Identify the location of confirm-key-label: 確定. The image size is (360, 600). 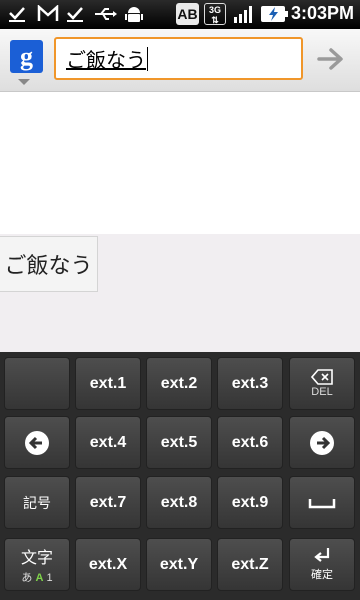
(322, 575).